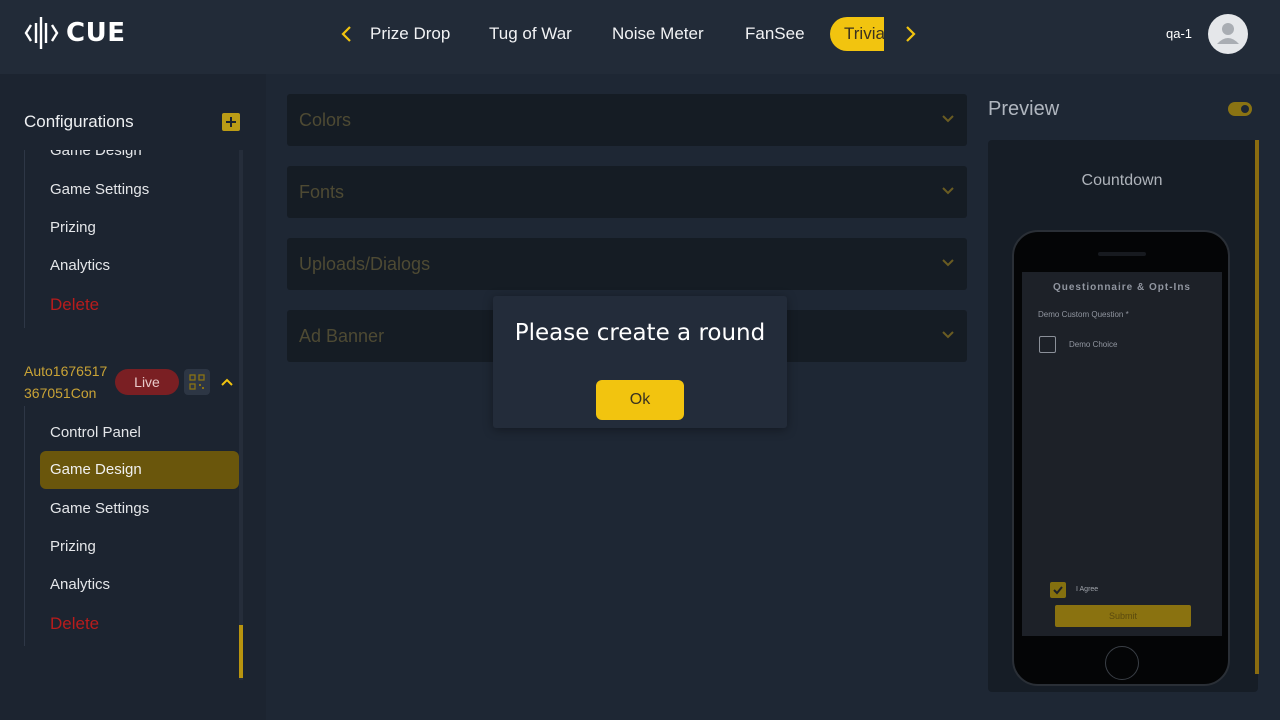  What do you see at coordinates (241, 415) in the screenshot?
I see `sidebar-scrollbar-track` at bounding box center [241, 415].